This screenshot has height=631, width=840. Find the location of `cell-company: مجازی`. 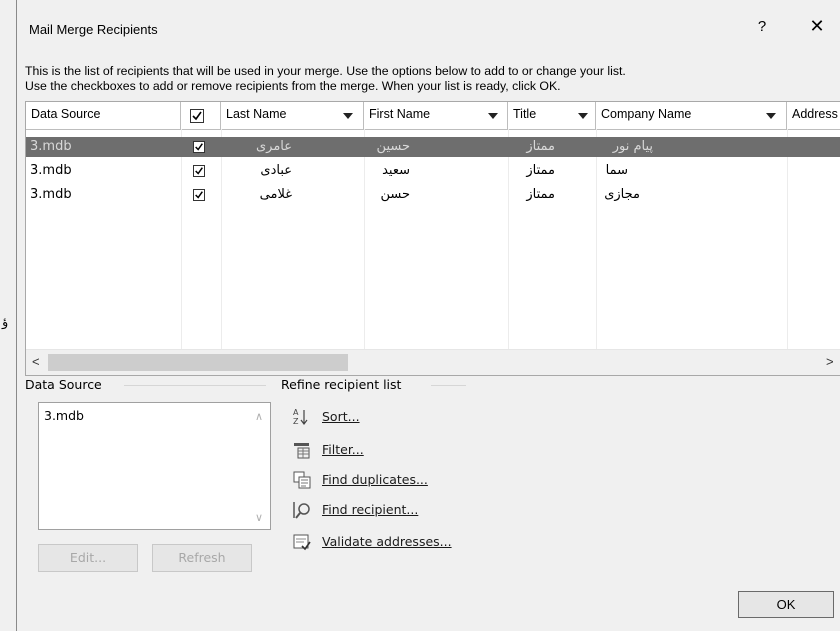

cell-company: مجازی is located at coordinates (622, 194).